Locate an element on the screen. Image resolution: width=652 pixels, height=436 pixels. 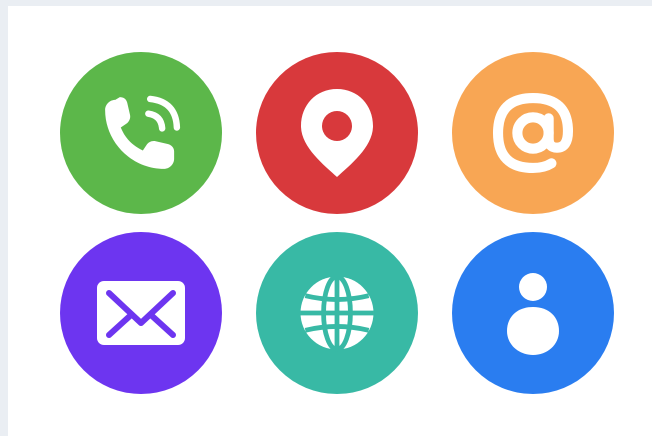
globe-icon is located at coordinates (337, 313).